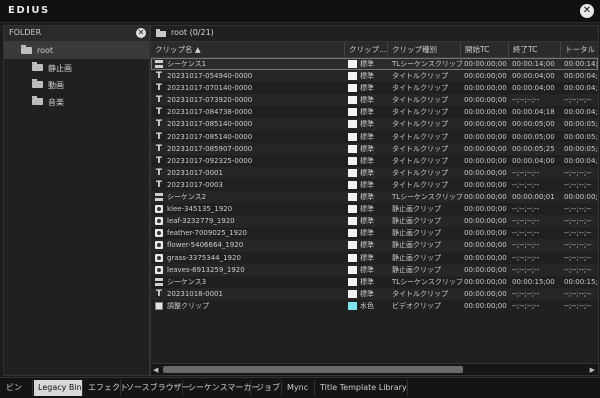 This screenshot has height=398, width=600. Describe the element at coordinates (581, 136) in the screenshot. I see `clip-total-tc: 00:00:05;0` at that location.